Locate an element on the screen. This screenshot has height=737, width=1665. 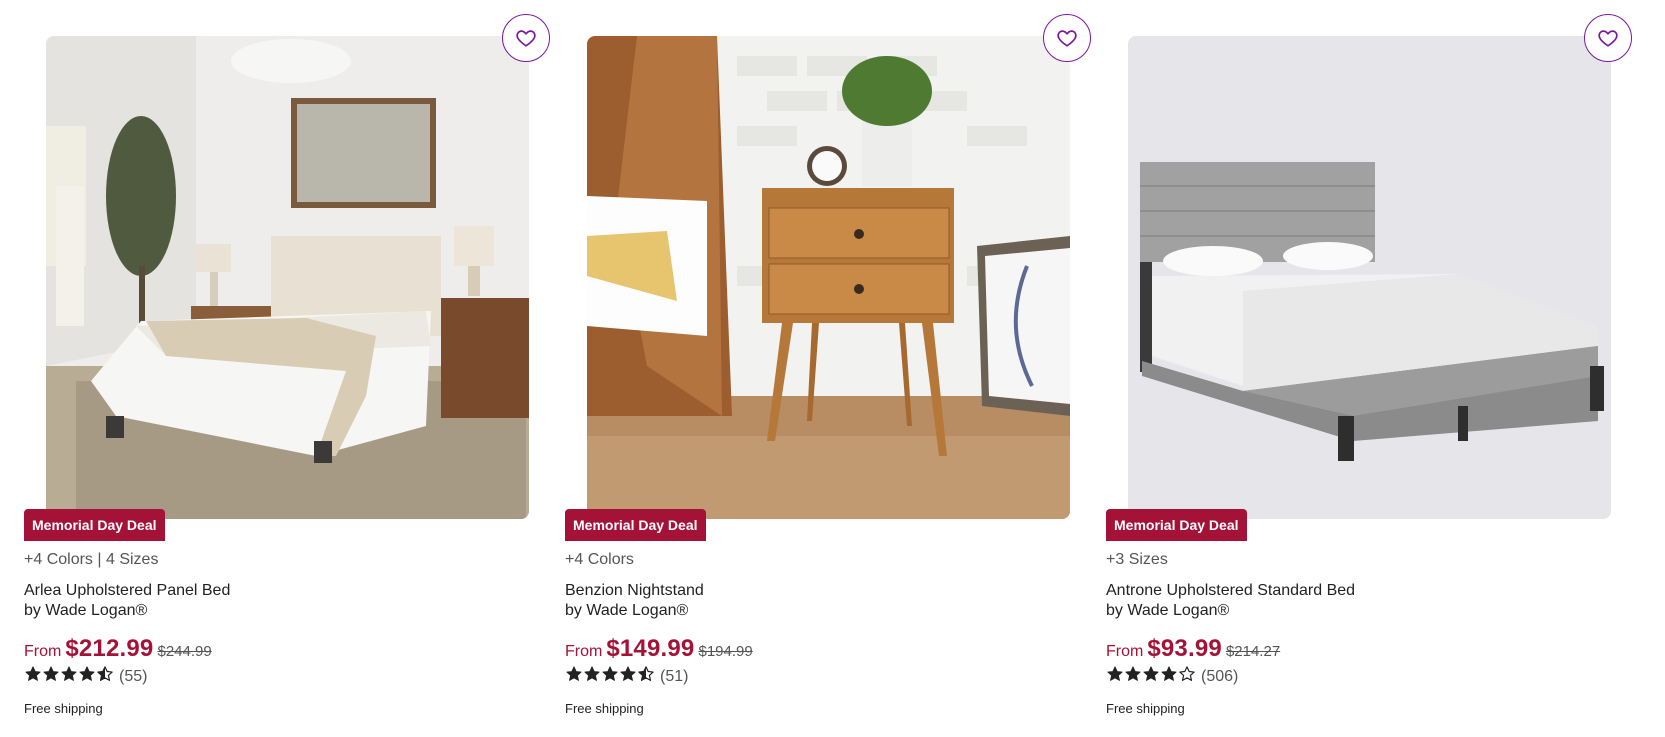
product-options: +4 Colors is located at coordinates (599, 559).